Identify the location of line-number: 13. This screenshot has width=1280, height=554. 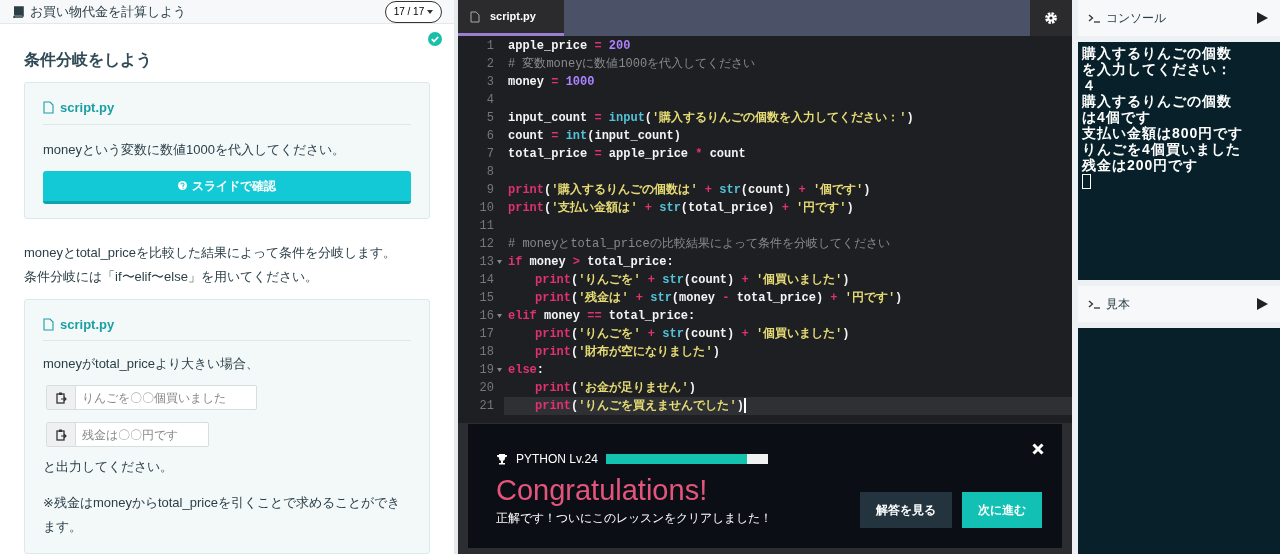
(486, 262).